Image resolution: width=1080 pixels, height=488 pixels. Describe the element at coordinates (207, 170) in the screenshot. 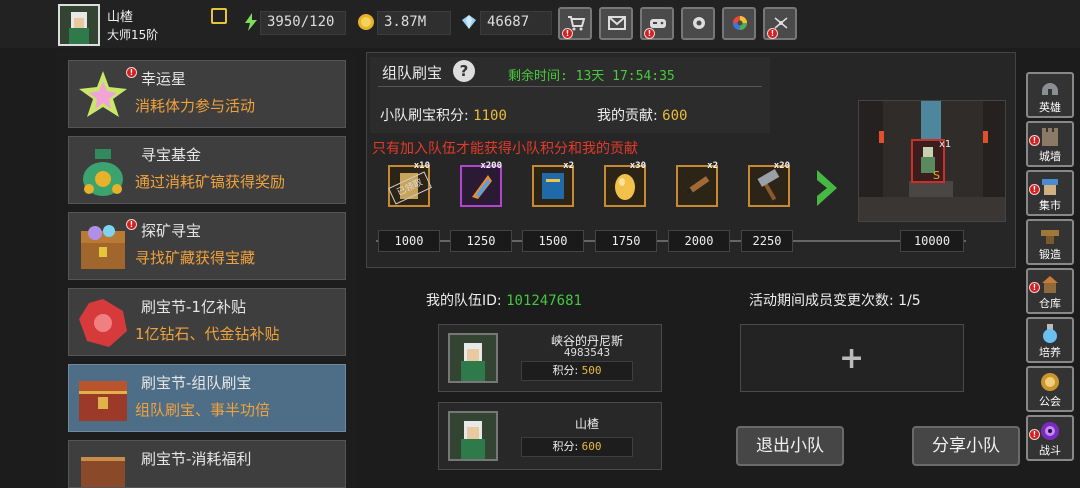

I see `list-item-treasure-fund: 寻宝基金 通过消耗矿镐获得奖励` at that location.